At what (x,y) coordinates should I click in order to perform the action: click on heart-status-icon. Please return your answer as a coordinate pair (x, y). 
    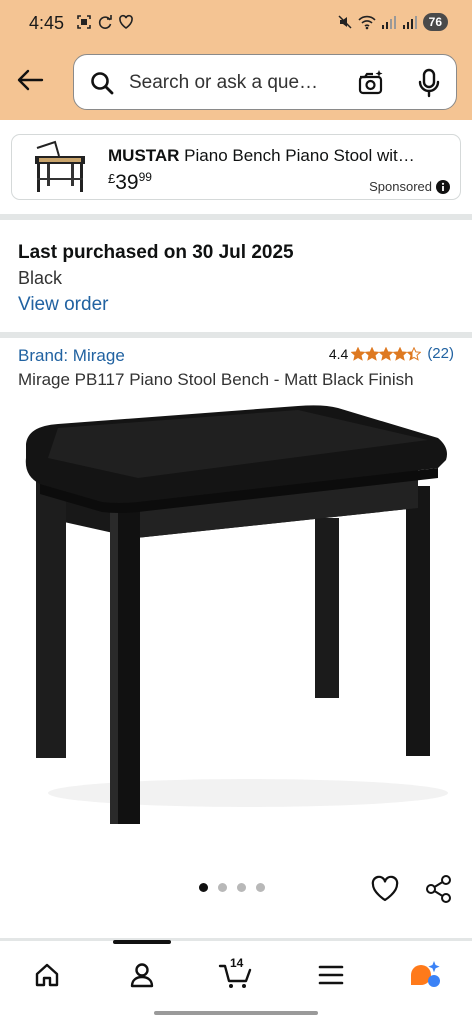
    Looking at the image, I should click on (126, 21).